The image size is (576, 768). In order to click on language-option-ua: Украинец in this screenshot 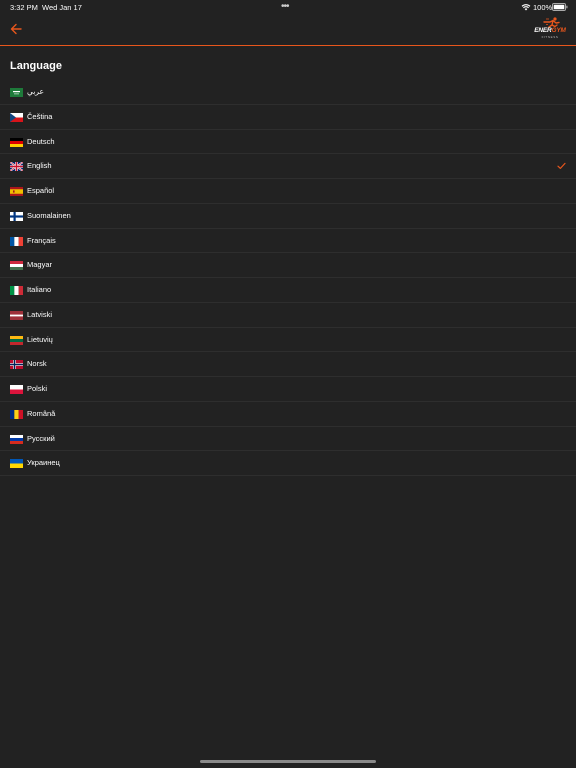, I will do `click(288, 463)`.